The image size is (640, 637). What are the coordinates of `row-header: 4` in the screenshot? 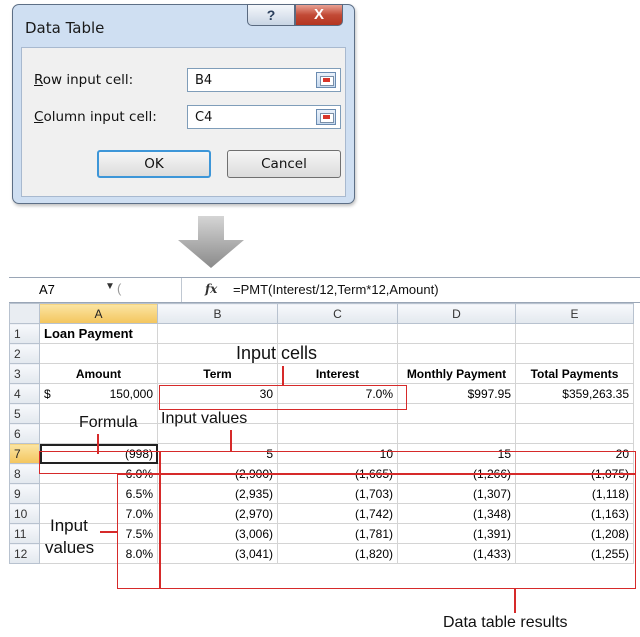 It's located at (24, 393).